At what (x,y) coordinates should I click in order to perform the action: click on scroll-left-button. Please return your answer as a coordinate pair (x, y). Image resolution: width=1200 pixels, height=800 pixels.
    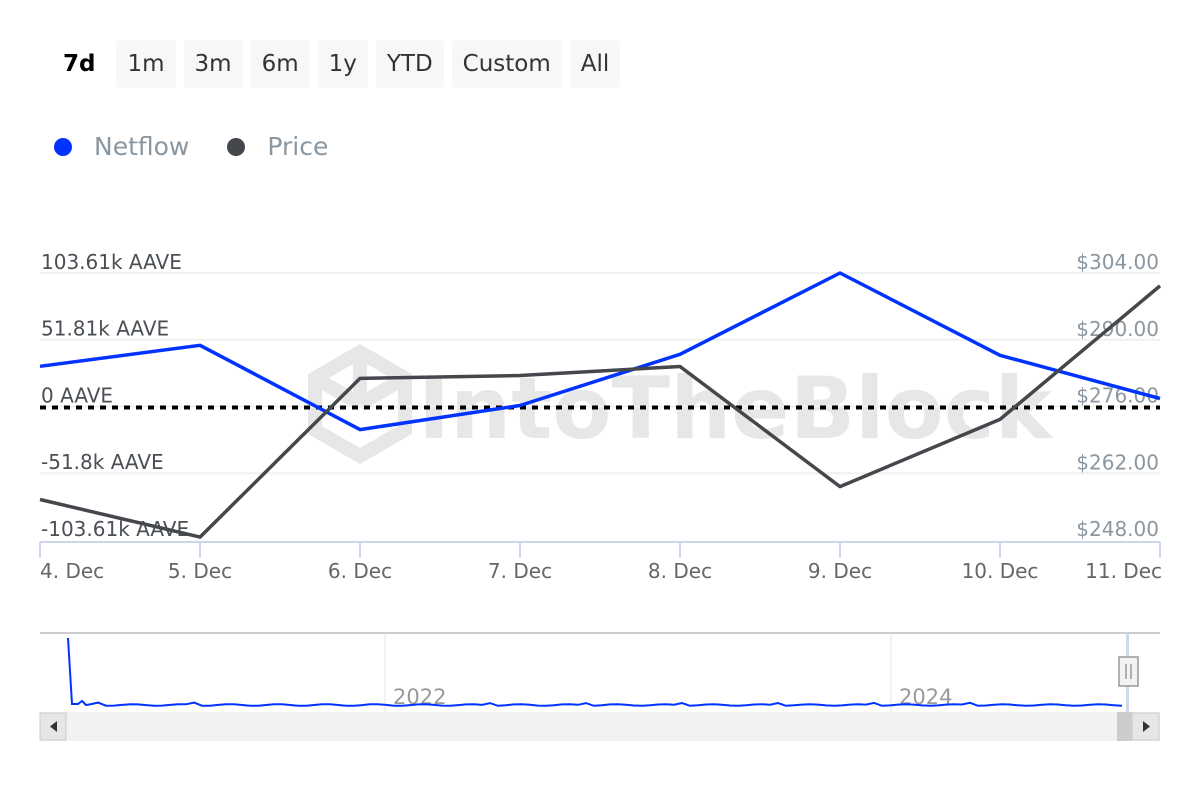
    Looking at the image, I should click on (53, 726).